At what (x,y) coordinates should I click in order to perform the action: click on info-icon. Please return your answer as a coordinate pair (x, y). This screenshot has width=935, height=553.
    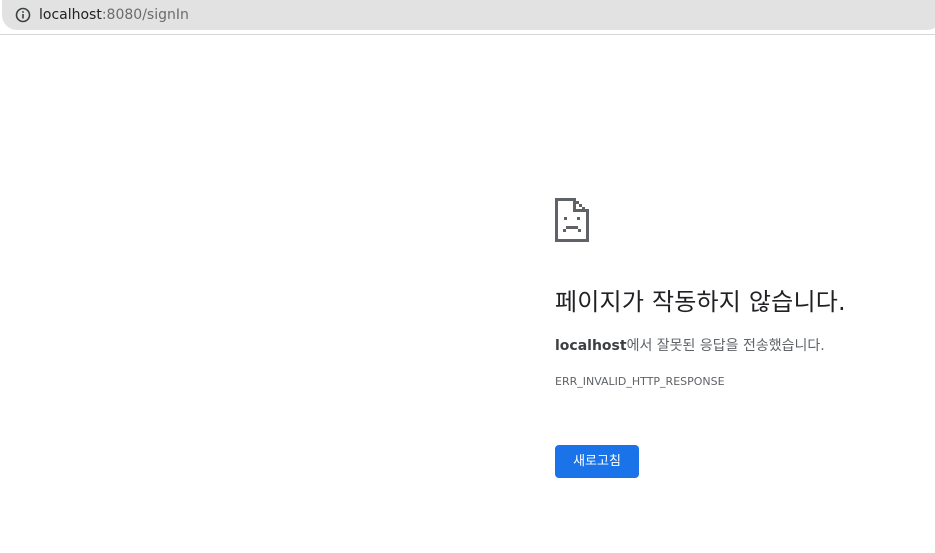
    Looking at the image, I should click on (23, 15).